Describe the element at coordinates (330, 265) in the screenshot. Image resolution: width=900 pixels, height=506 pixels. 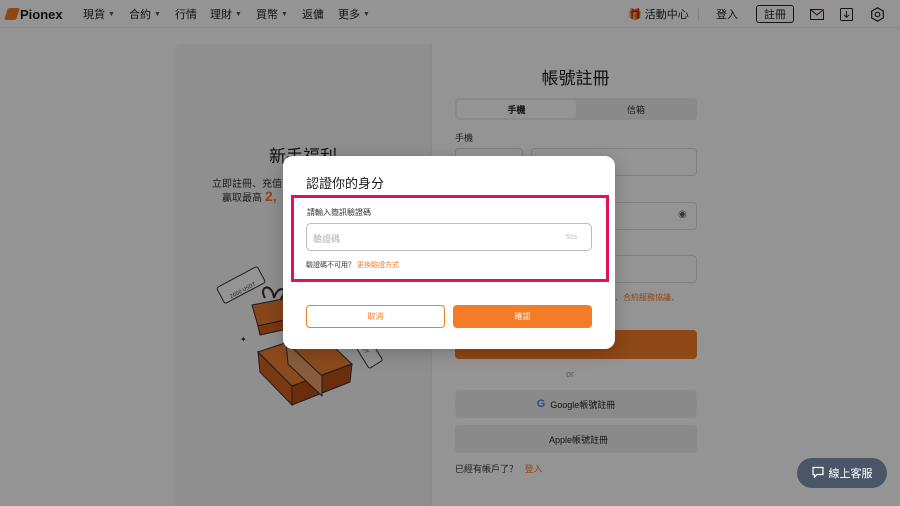
I see `hint-text: 驗證碼不可用？` at that location.